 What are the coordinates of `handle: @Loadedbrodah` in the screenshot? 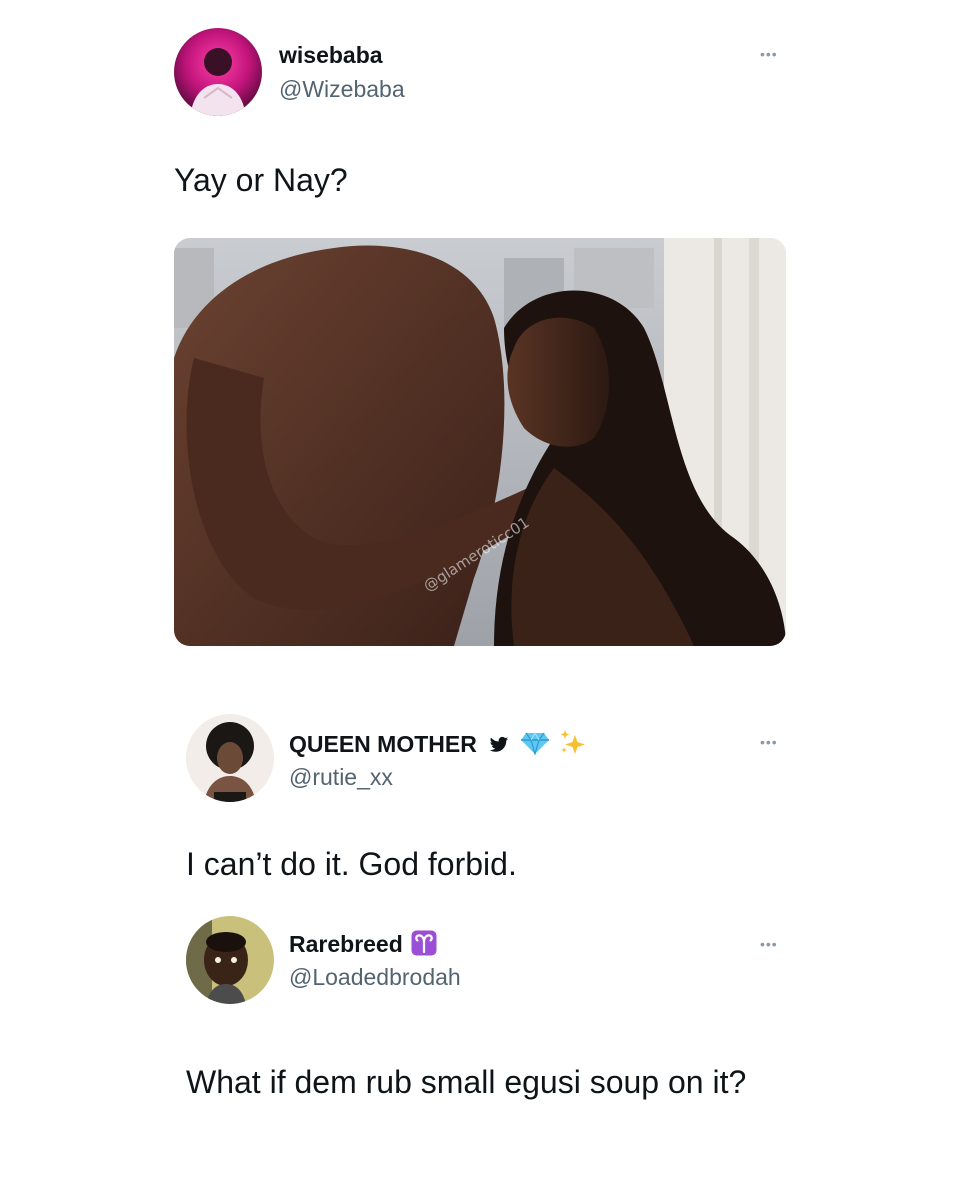 It's located at (375, 977).